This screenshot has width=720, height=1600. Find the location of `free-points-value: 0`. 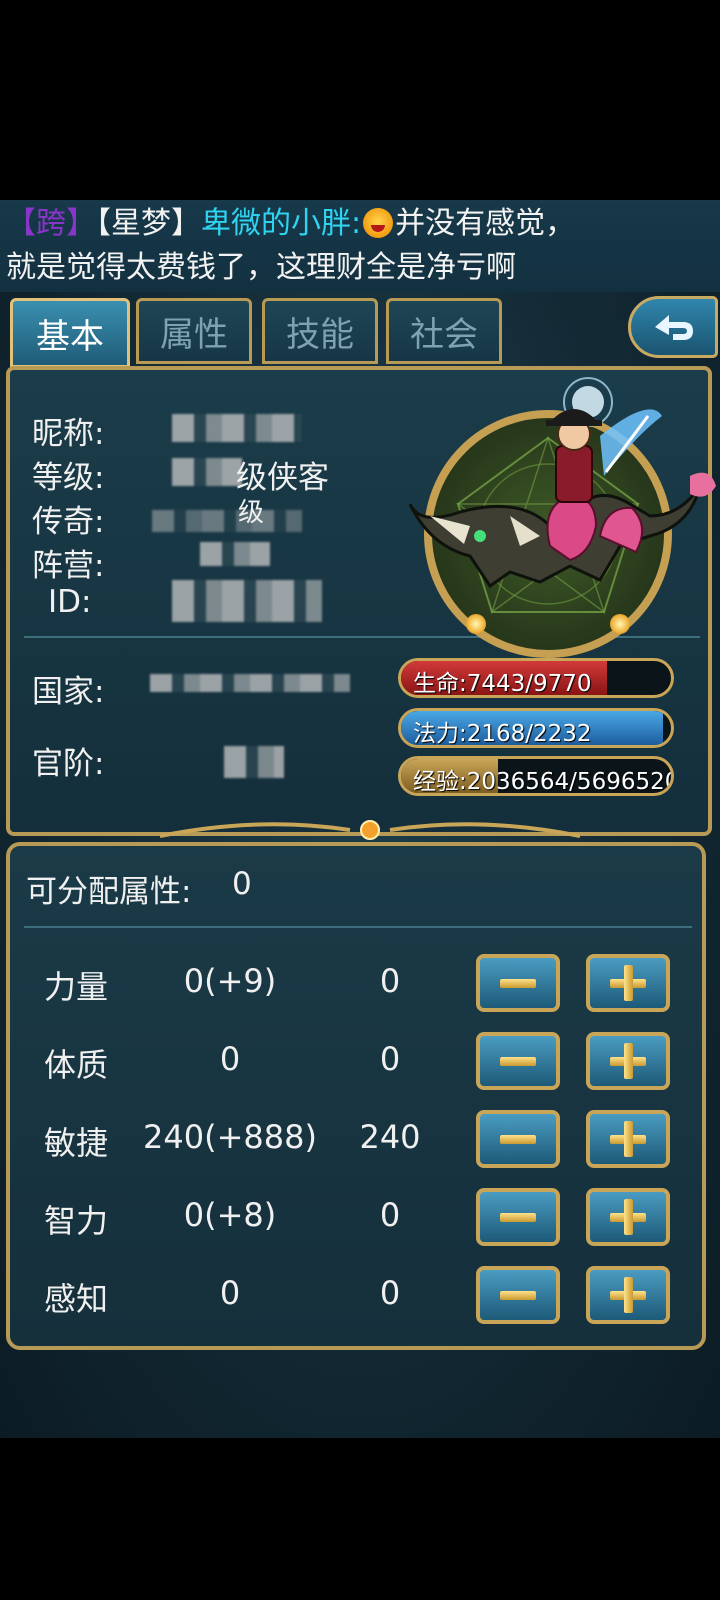

free-points-value: 0 is located at coordinates (242, 884).